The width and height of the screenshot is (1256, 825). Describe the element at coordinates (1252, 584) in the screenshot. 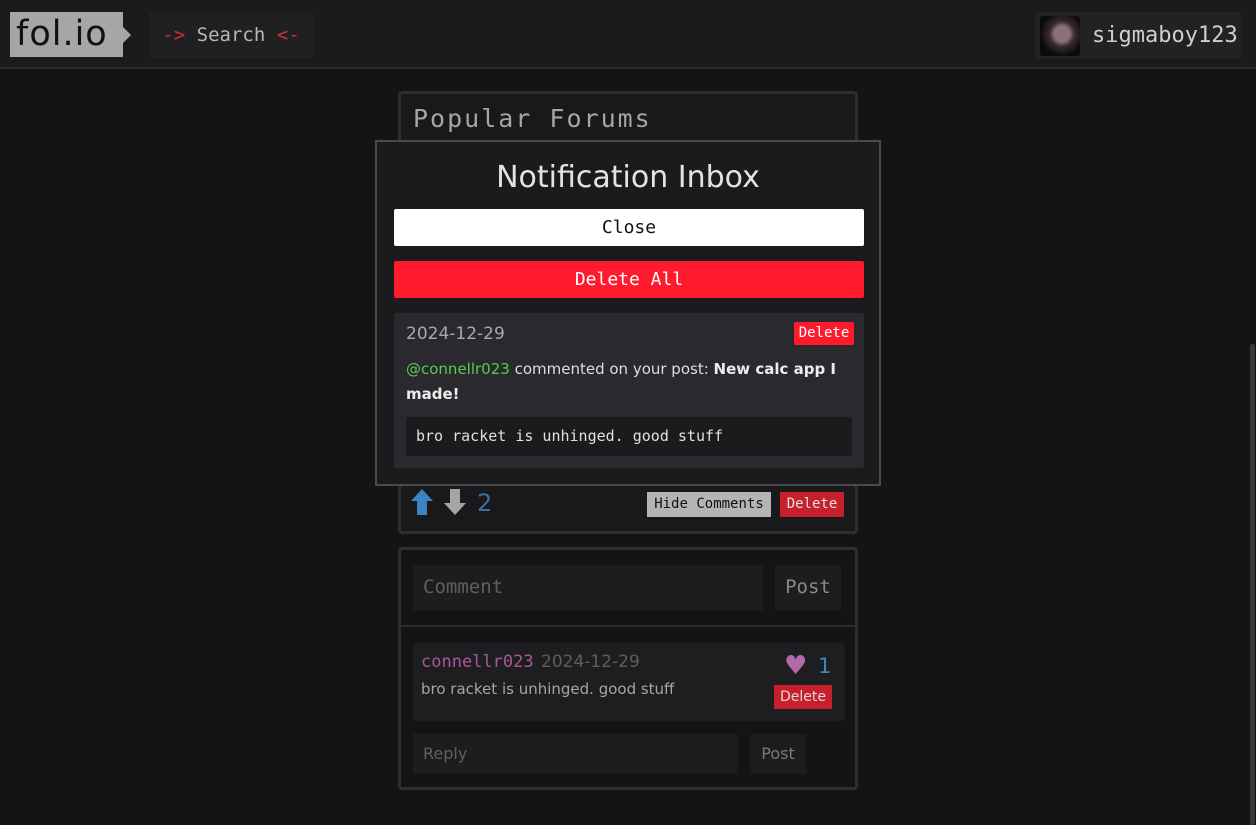

I see `scrollbar` at that location.